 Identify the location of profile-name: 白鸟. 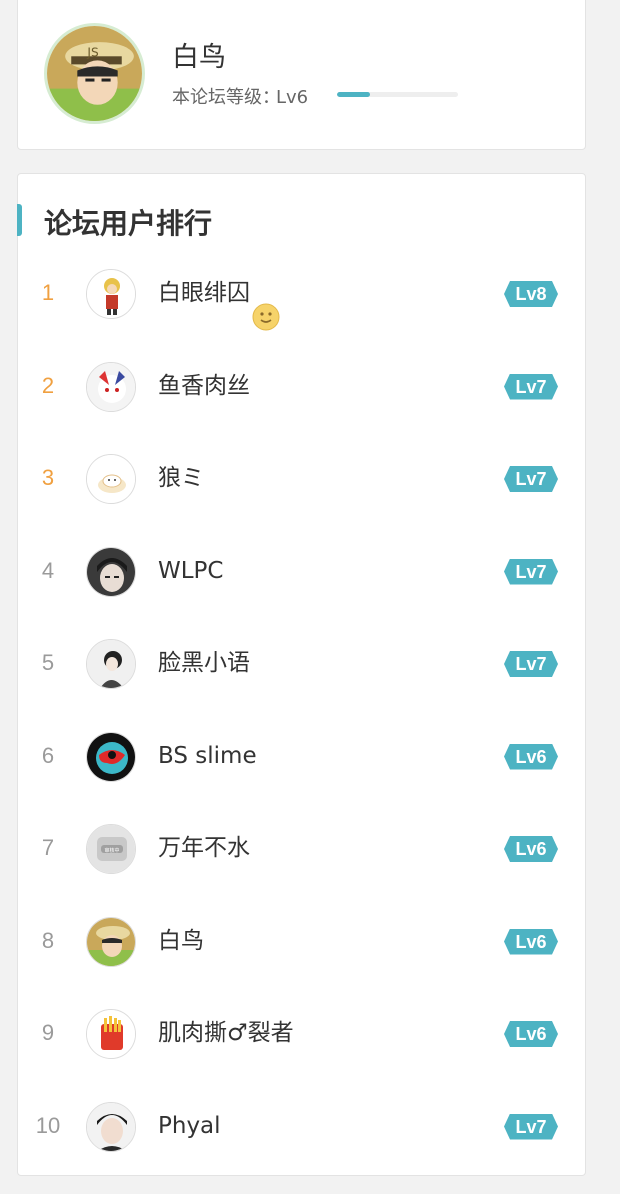
(199, 57).